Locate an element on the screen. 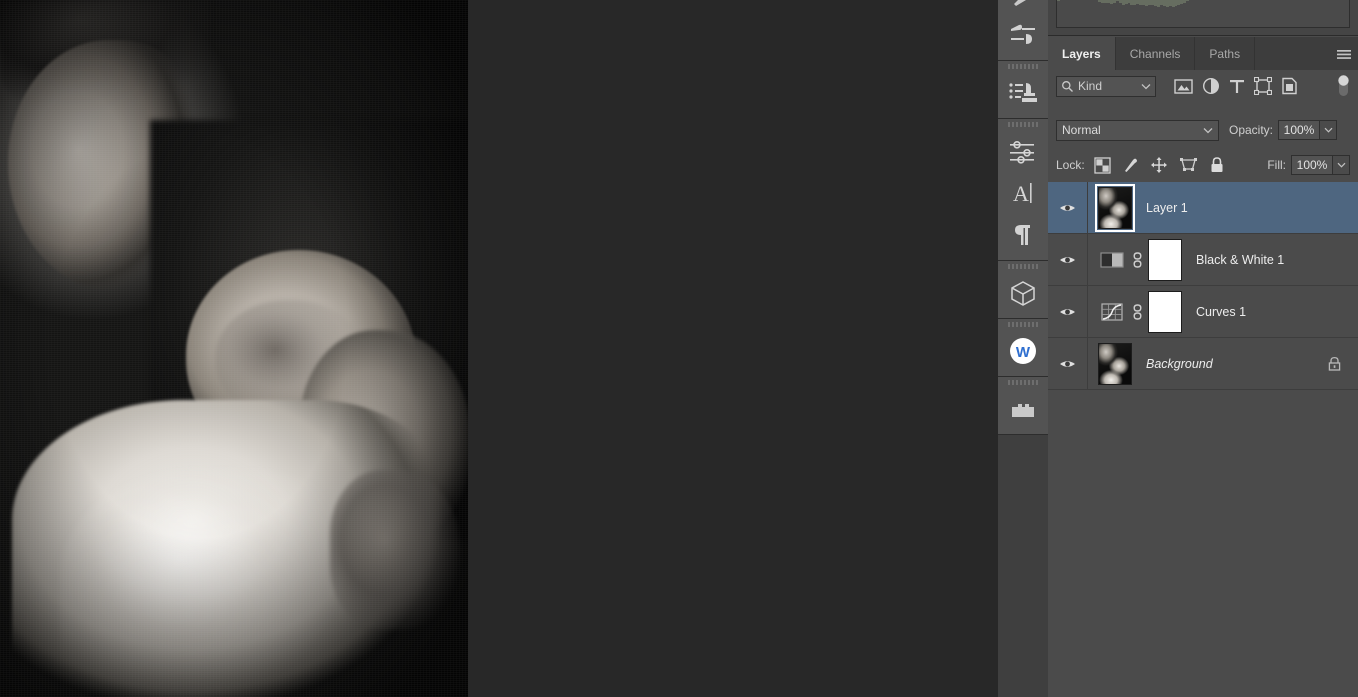 The height and width of the screenshot is (697, 1358). clone-source-icon is located at coordinates (1023, 93).